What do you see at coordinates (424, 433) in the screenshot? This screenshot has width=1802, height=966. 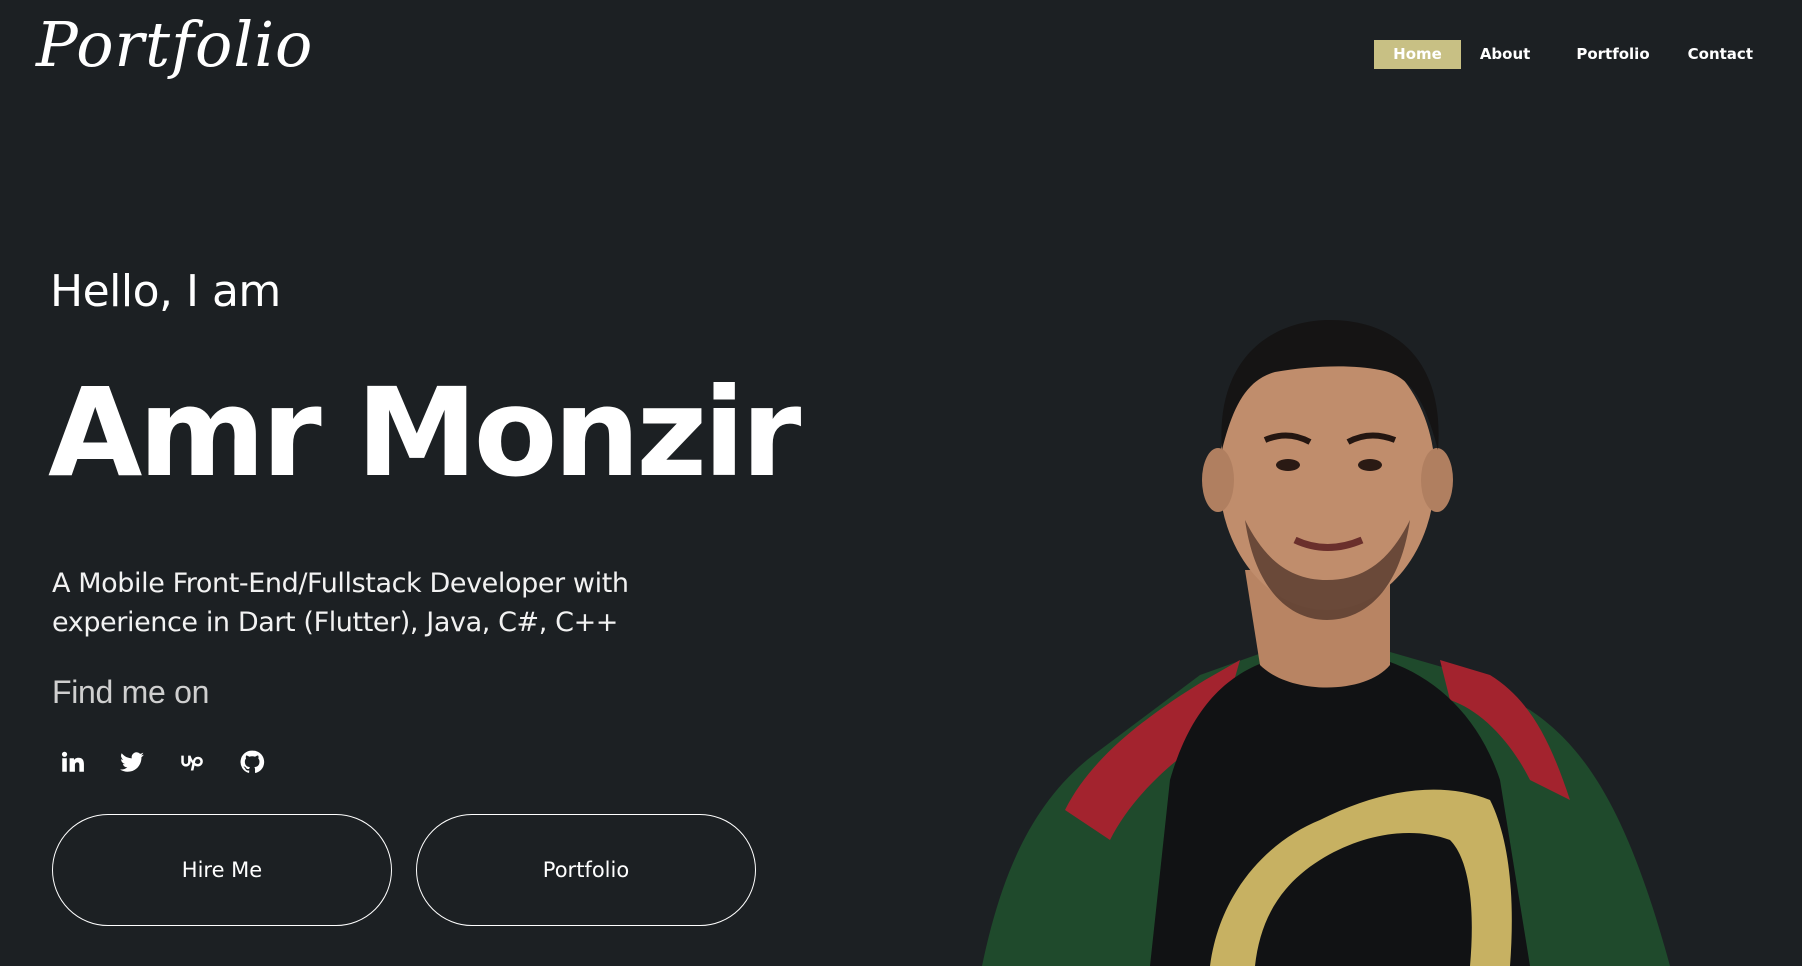 I see `hero-name: Amr Monzir` at bounding box center [424, 433].